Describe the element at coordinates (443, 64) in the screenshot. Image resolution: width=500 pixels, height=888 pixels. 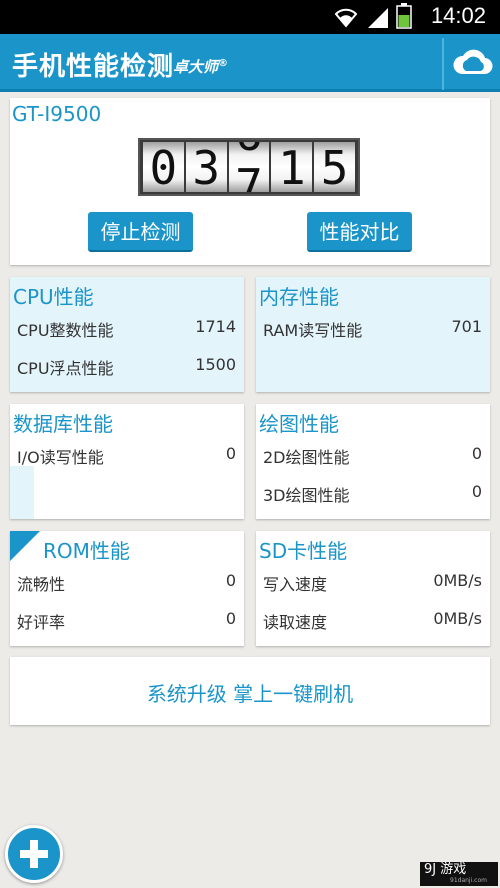
I see `app-bar-divider` at that location.